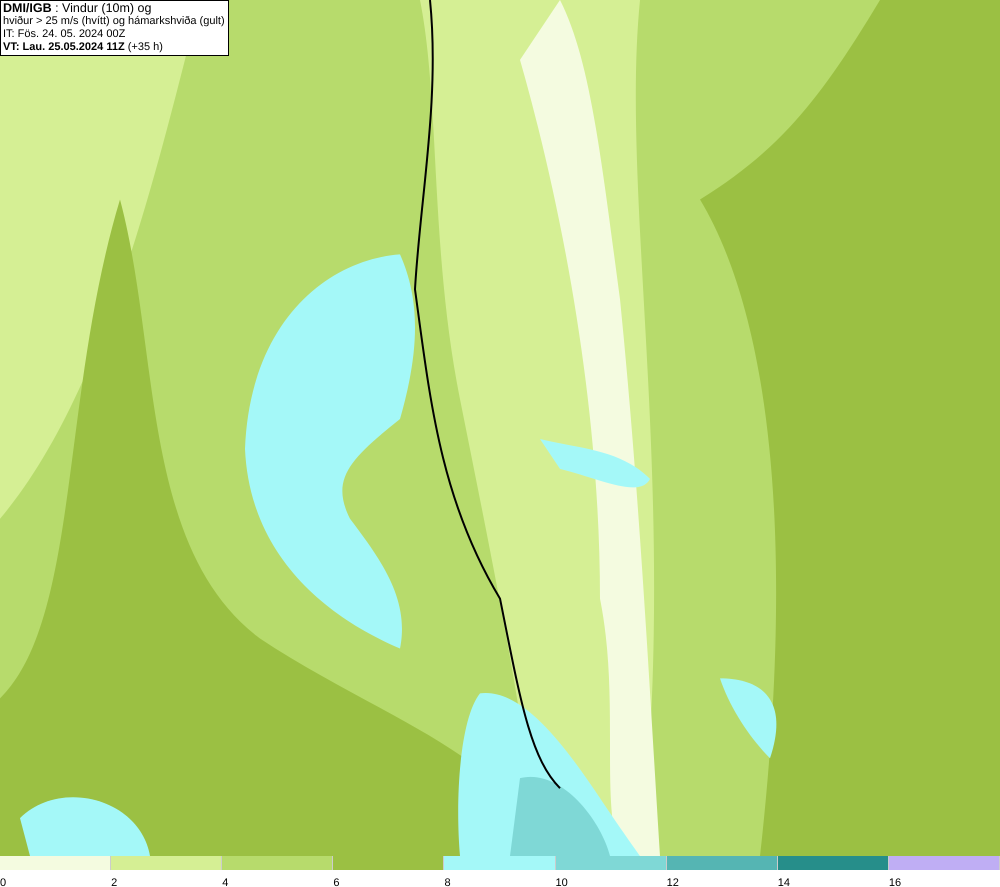 The height and width of the screenshot is (887, 1000). What do you see at coordinates (672, 882) in the screenshot?
I see `legend-label: 12` at bounding box center [672, 882].